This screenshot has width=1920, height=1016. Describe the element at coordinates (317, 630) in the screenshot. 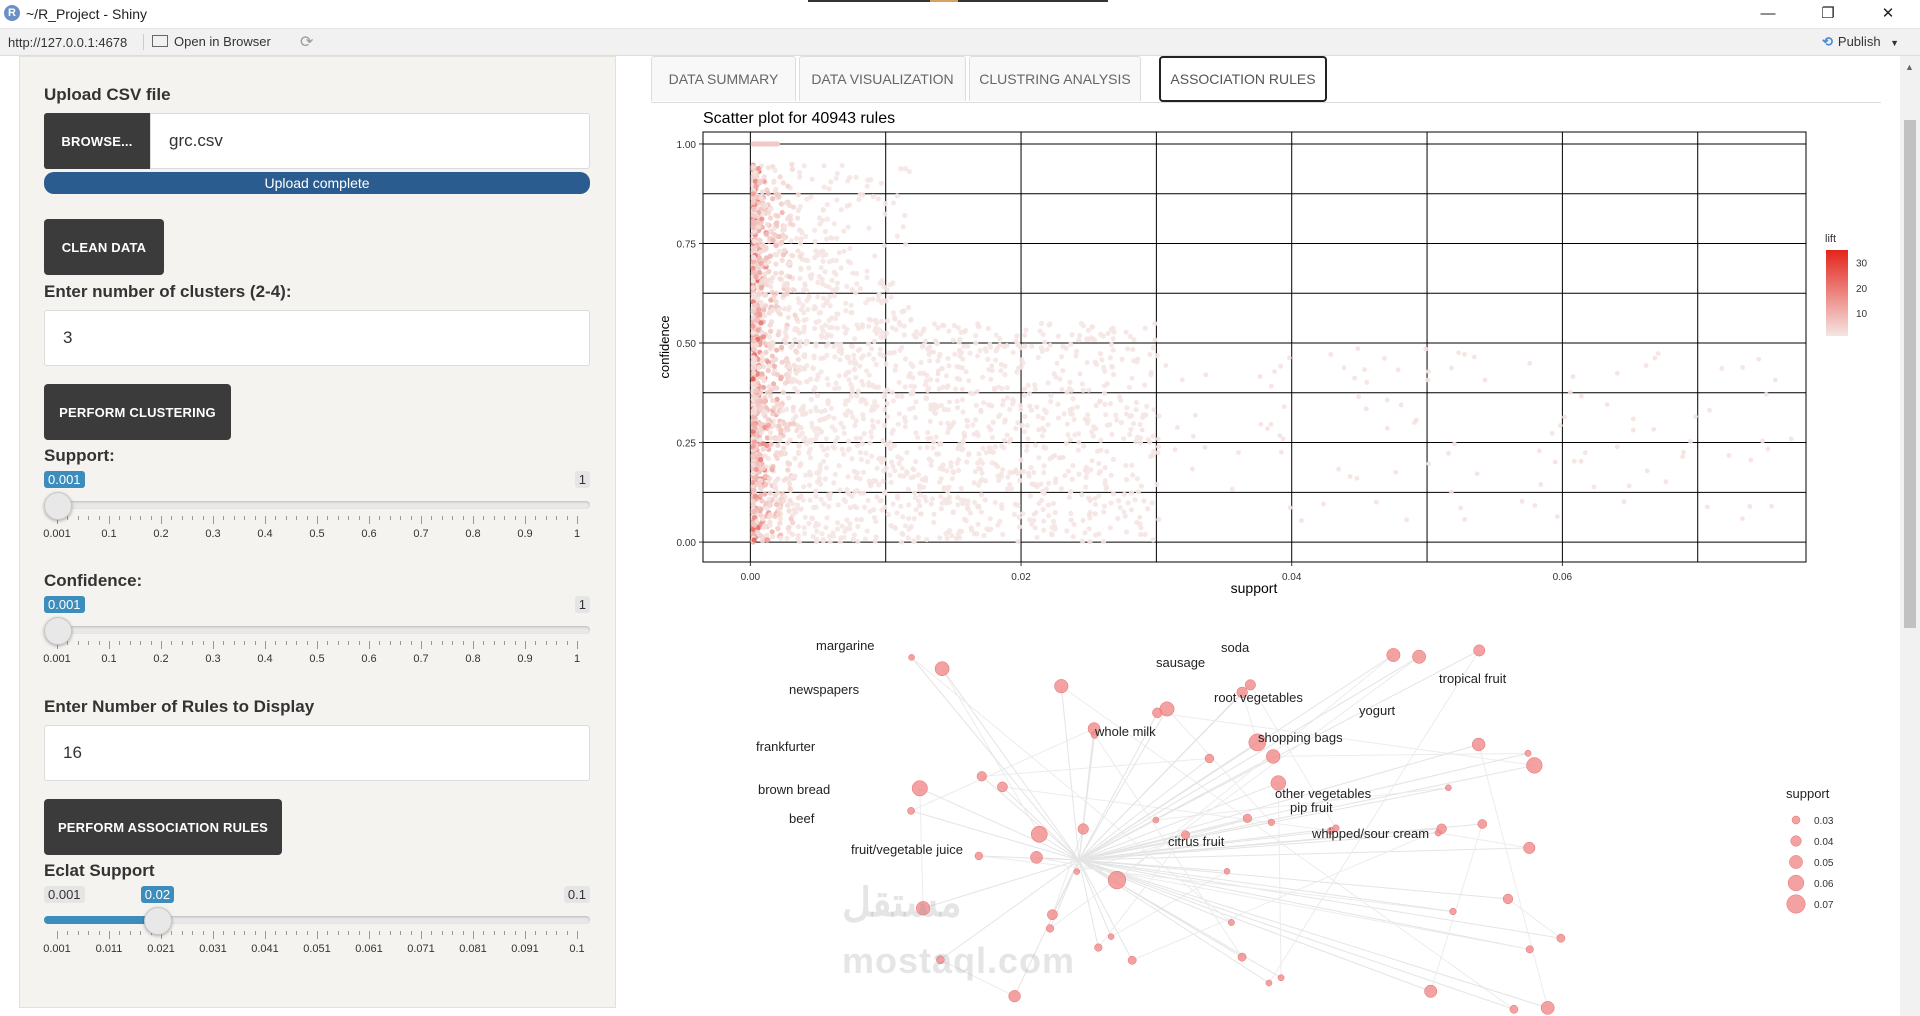

I see `confidence-slider-track` at that location.